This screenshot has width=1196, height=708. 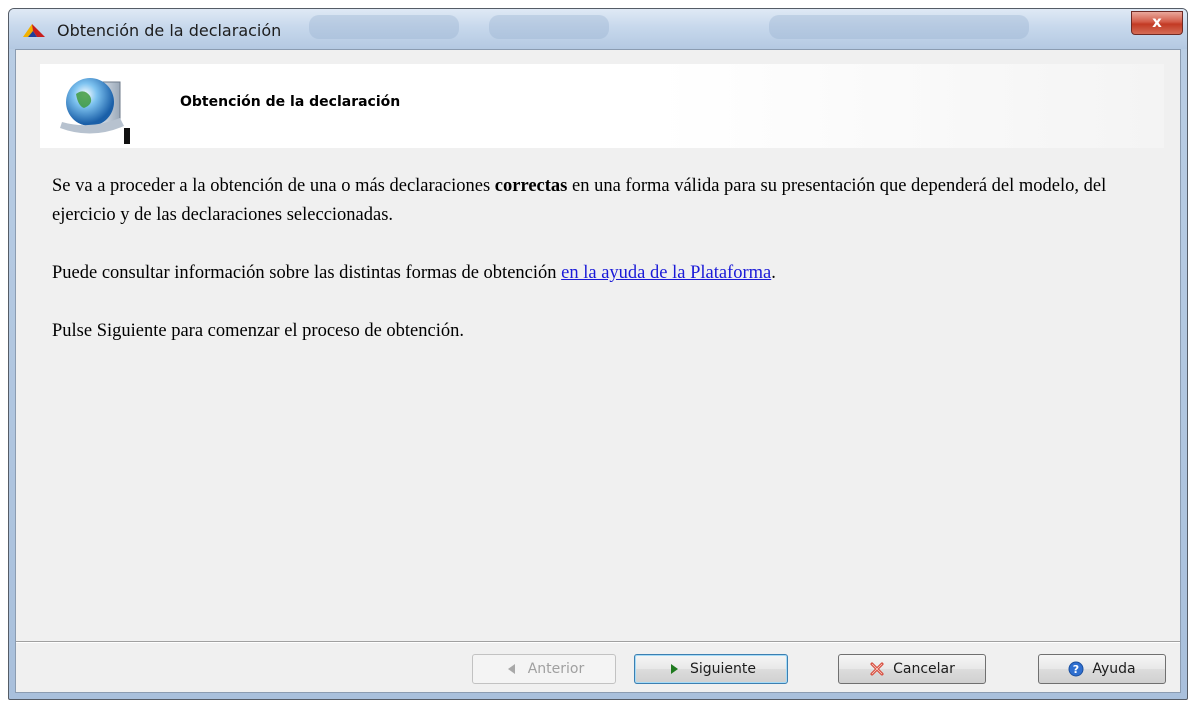 What do you see at coordinates (711, 669) in the screenshot?
I see `next-button: Siguiente` at bounding box center [711, 669].